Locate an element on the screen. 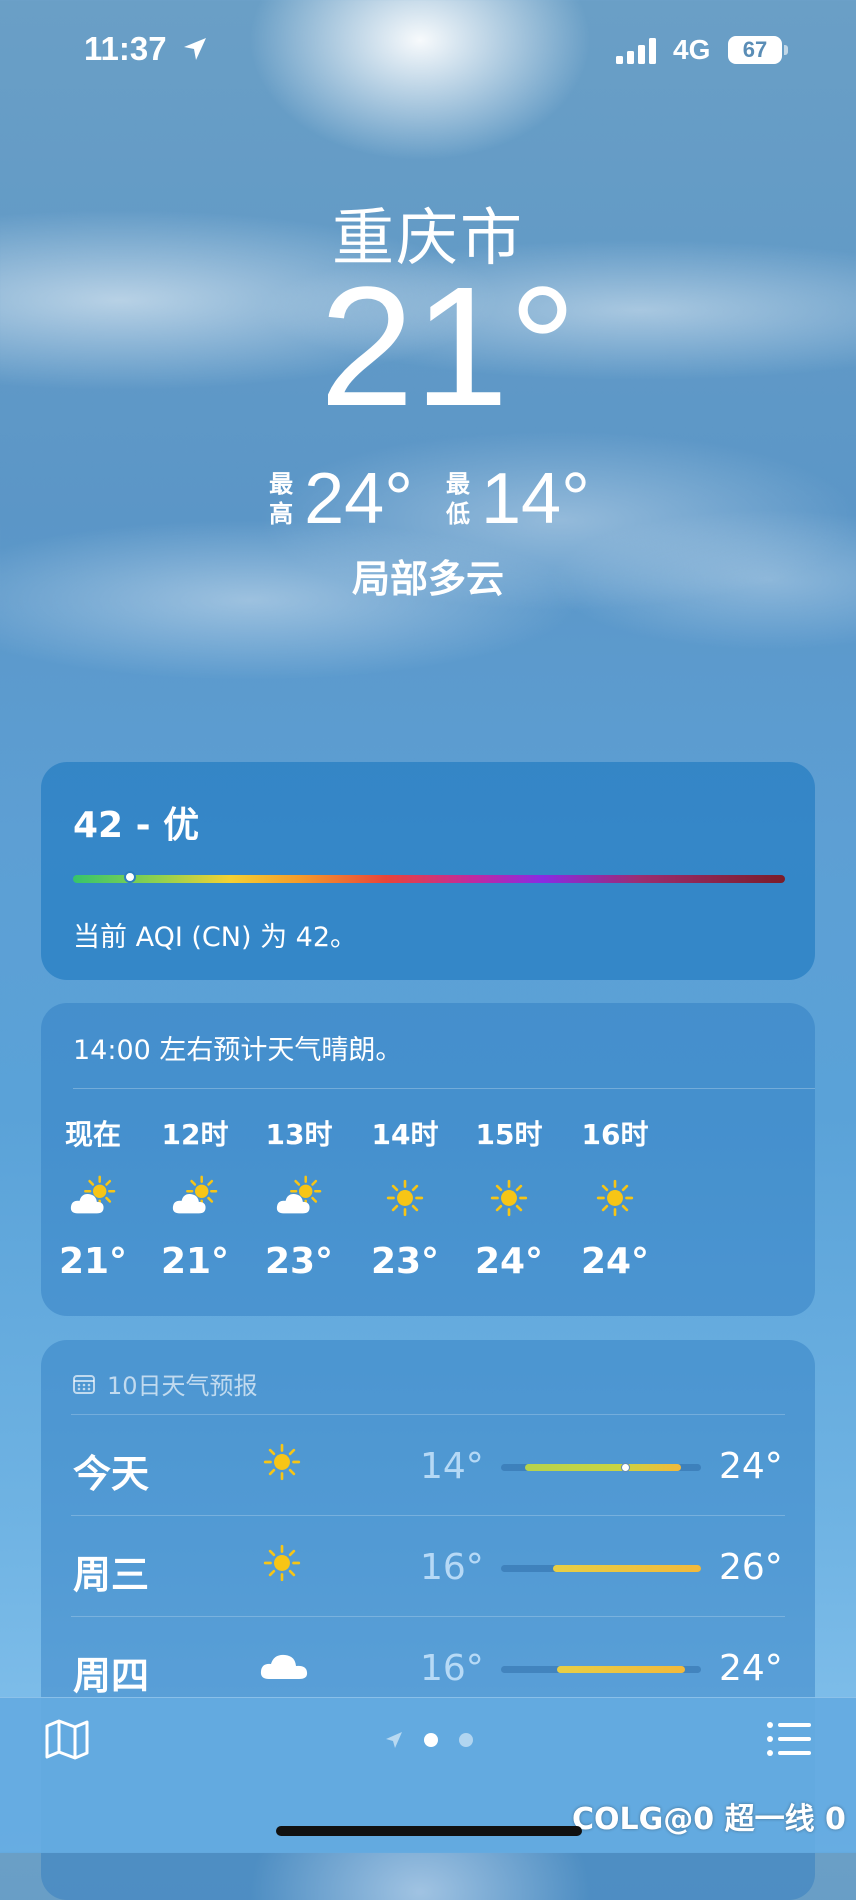  day-row: 今天 14° 24° is located at coordinates (428, 1465).